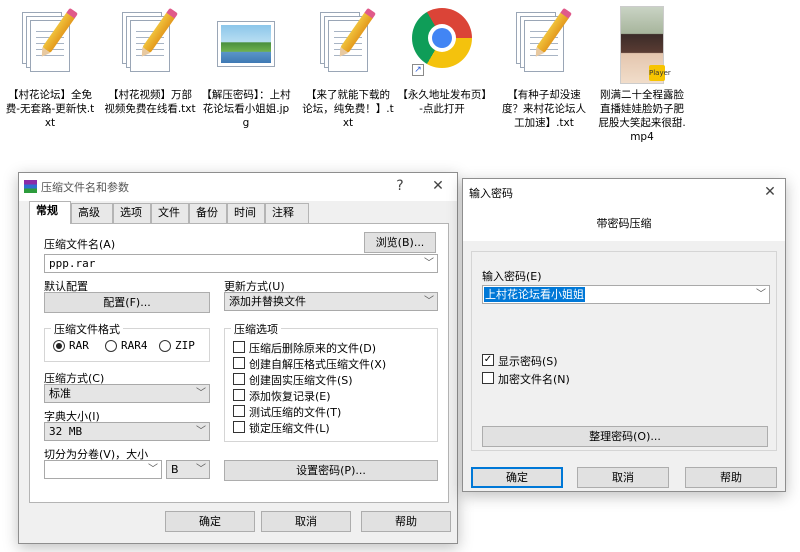 This screenshot has height=552, width=800. What do you see at coordinates (289, 428) in the screenshot?
I see `option-lock-label: 锁定压缩文件(L)` at bounding box center [289, 428].